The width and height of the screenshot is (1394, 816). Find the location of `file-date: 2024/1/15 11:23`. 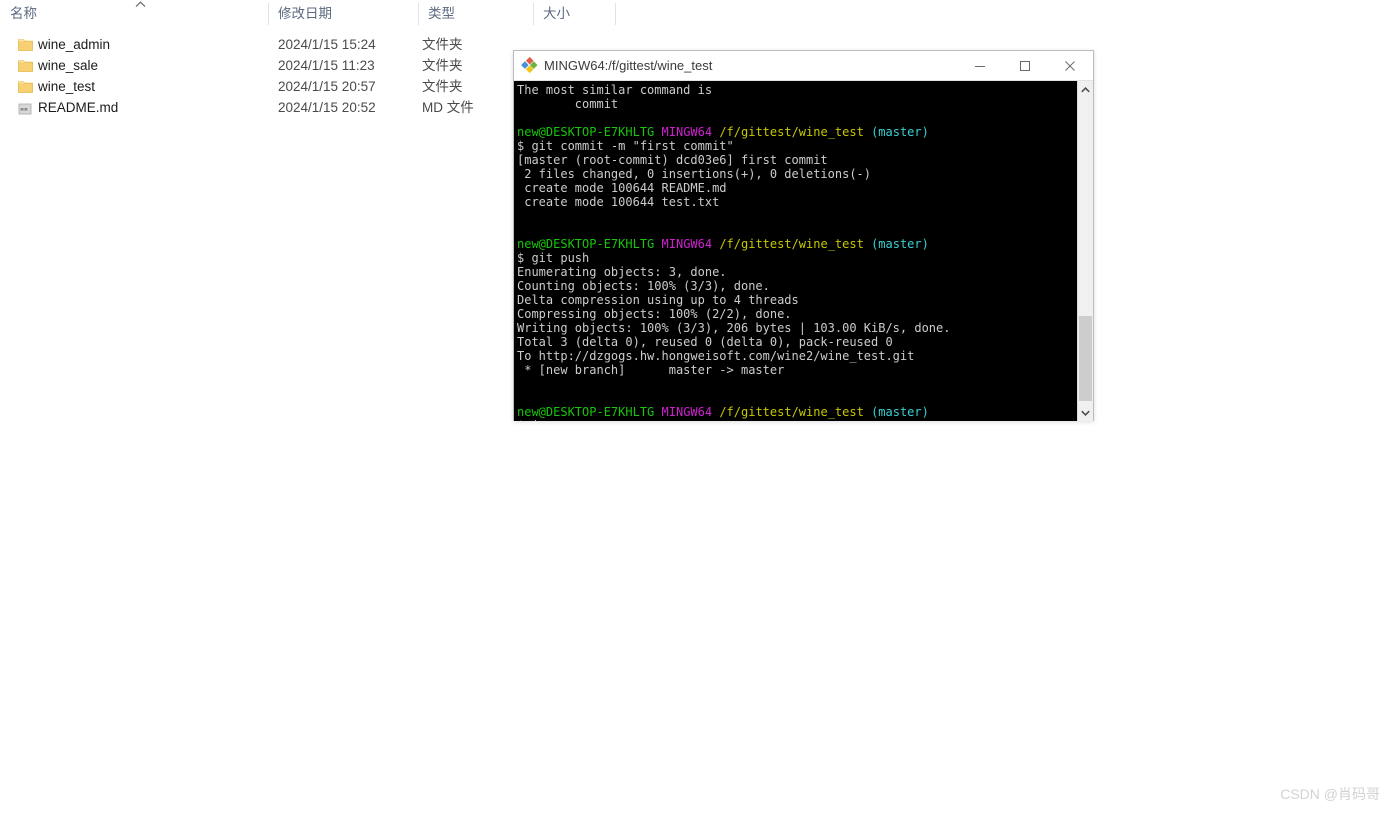

file-date: 2024/1/15 11:23 is located at coordinates (326, 65).